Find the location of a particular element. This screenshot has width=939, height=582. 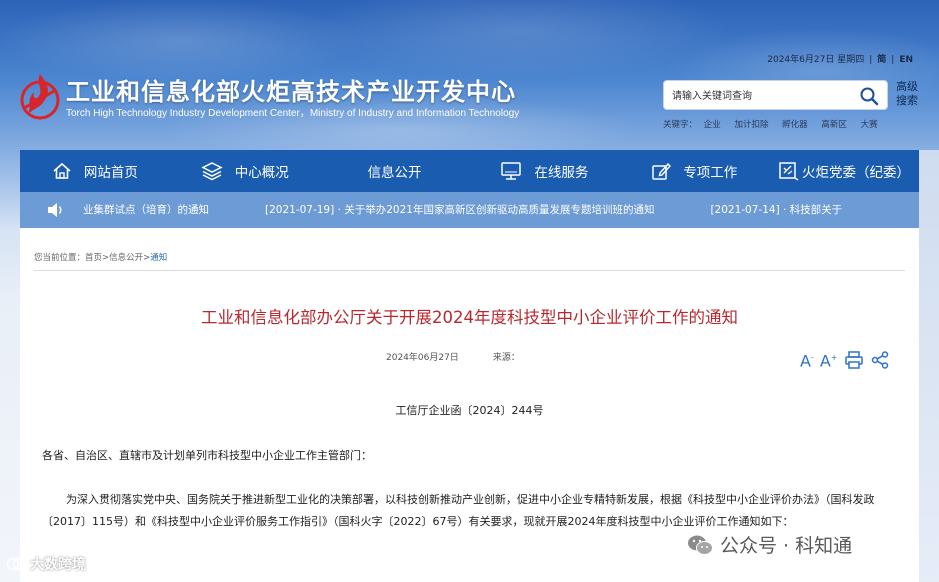

print-icon is located at coordinates (854, 360).